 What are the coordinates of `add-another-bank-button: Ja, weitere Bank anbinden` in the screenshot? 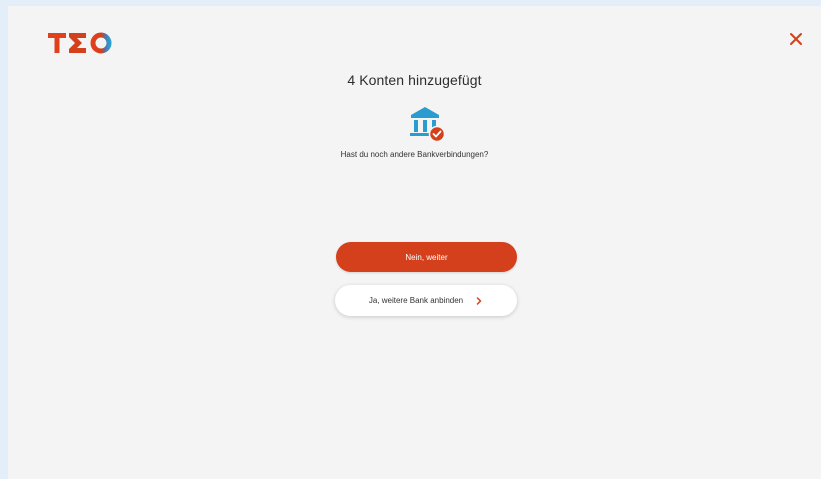 It's located at (426, 300).